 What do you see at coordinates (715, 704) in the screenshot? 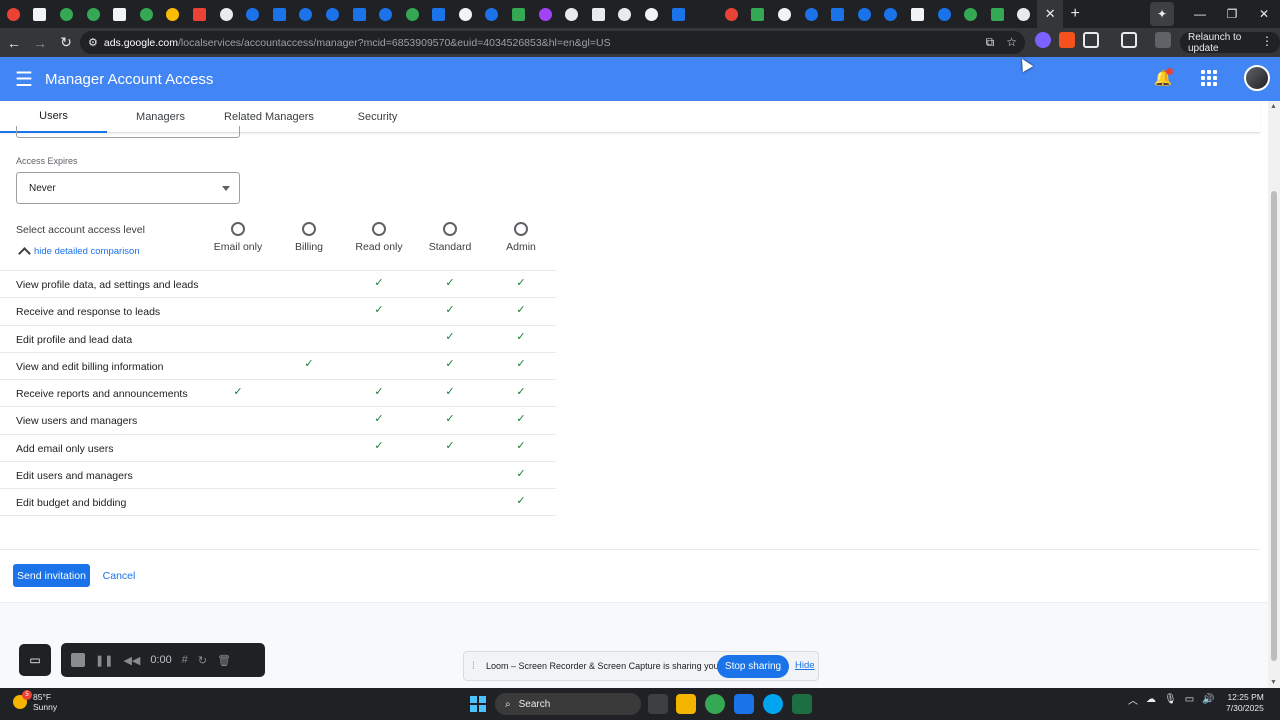
I see `chrome-icon` at bounding box center [715, 704].